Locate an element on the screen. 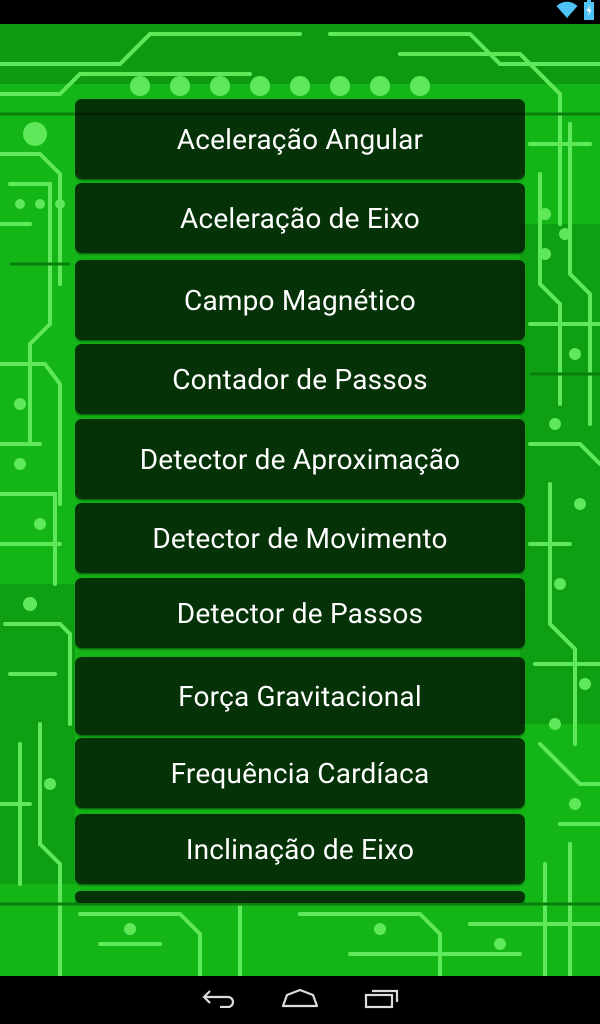 Image resolution: width=600 pixels, height=1024 pixels. menu-item-button: Força Gravitacional is located at coordinates (300, 696).